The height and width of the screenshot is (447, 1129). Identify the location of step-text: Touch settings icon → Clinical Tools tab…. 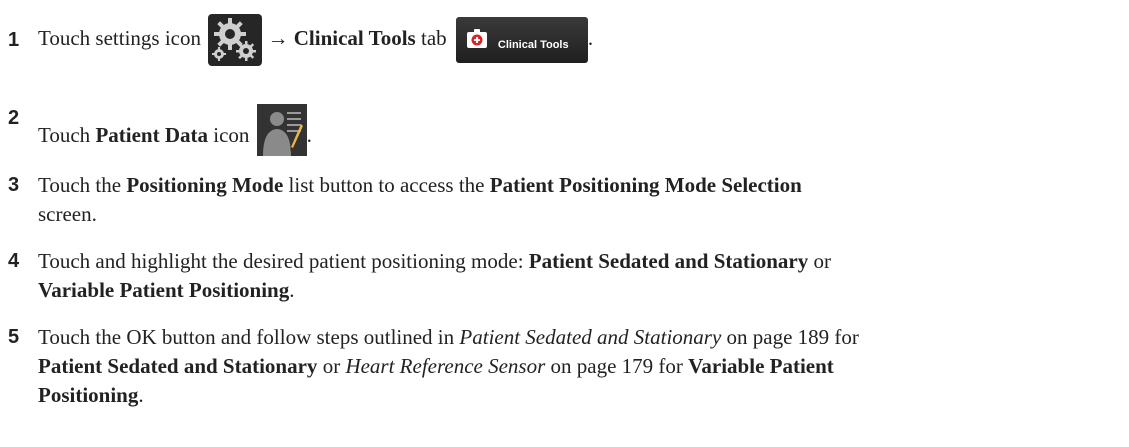
(574, 40).